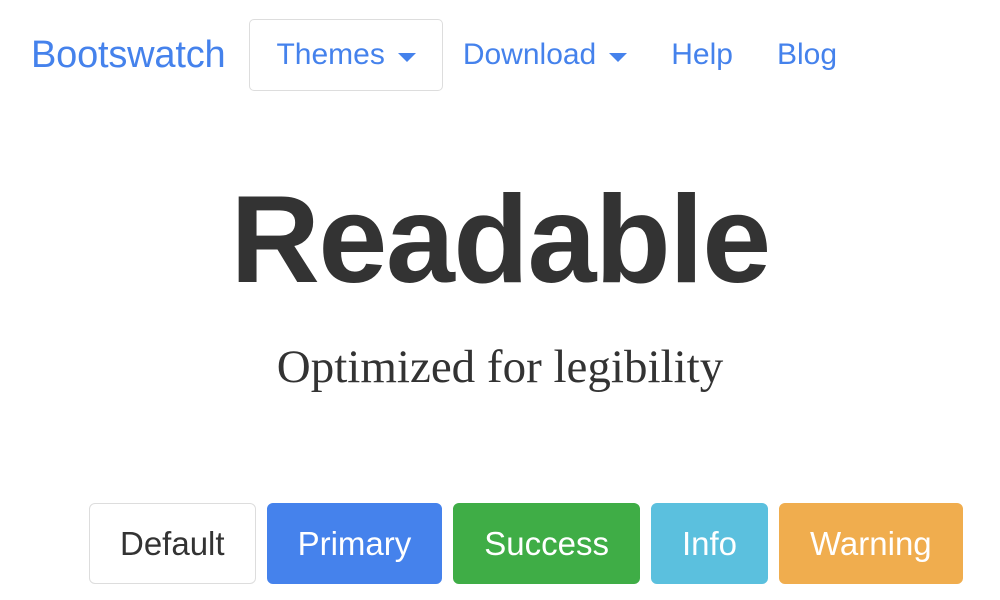  I want to click on button-primary: Primary, so click(354, 543).